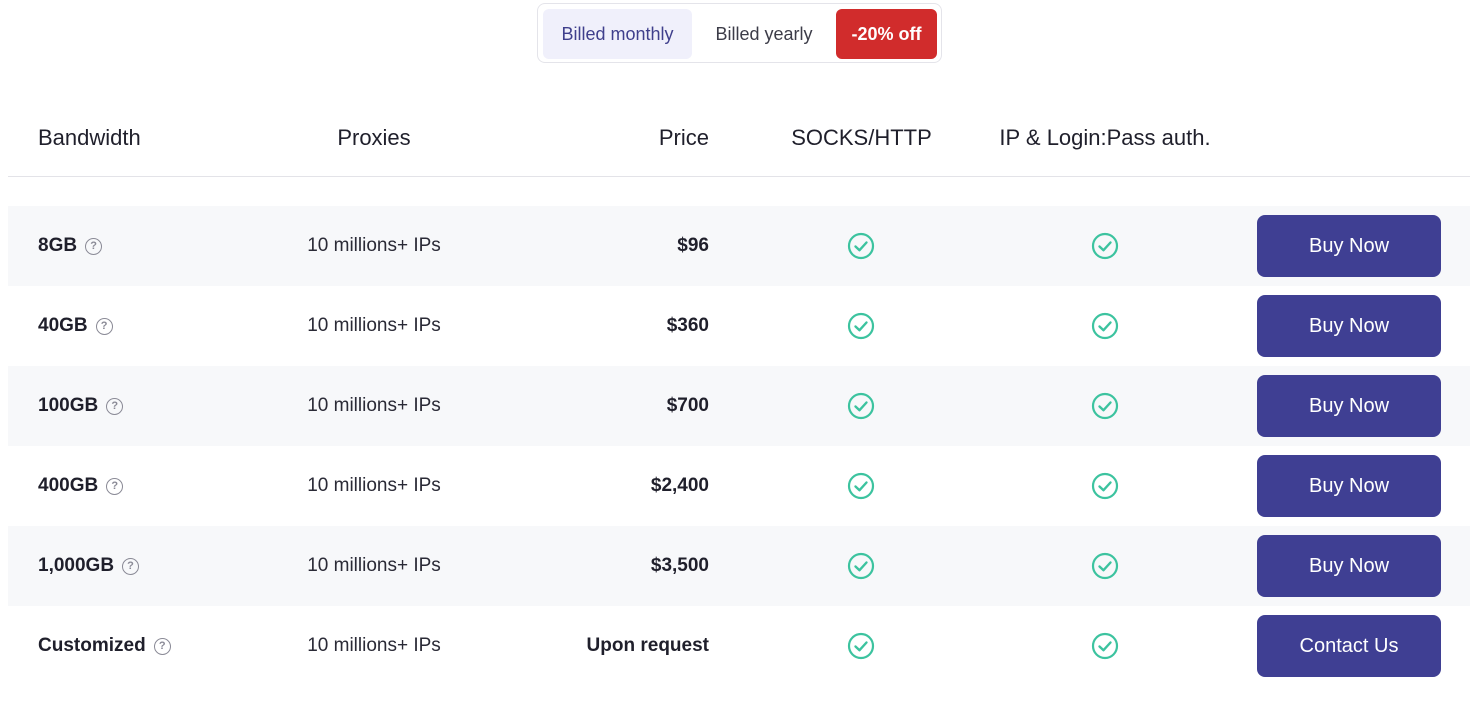  I want to click on header-price: Price, so click(683, 137).